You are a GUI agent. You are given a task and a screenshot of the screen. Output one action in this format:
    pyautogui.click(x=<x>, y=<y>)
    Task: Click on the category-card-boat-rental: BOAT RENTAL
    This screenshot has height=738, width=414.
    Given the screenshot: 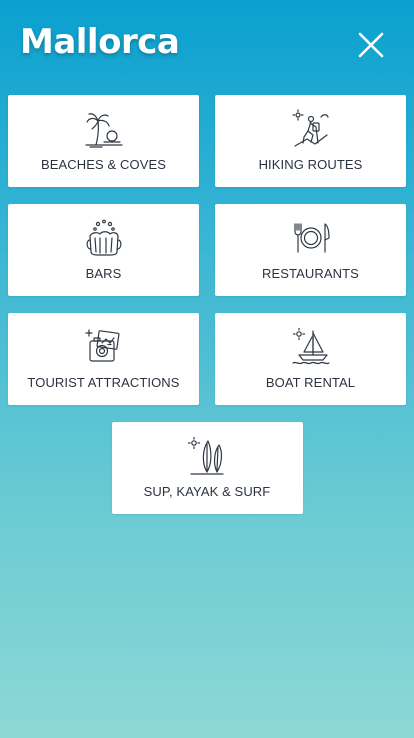 What is the action you would take?
    pyautogui.click(x=310, y=359)
    